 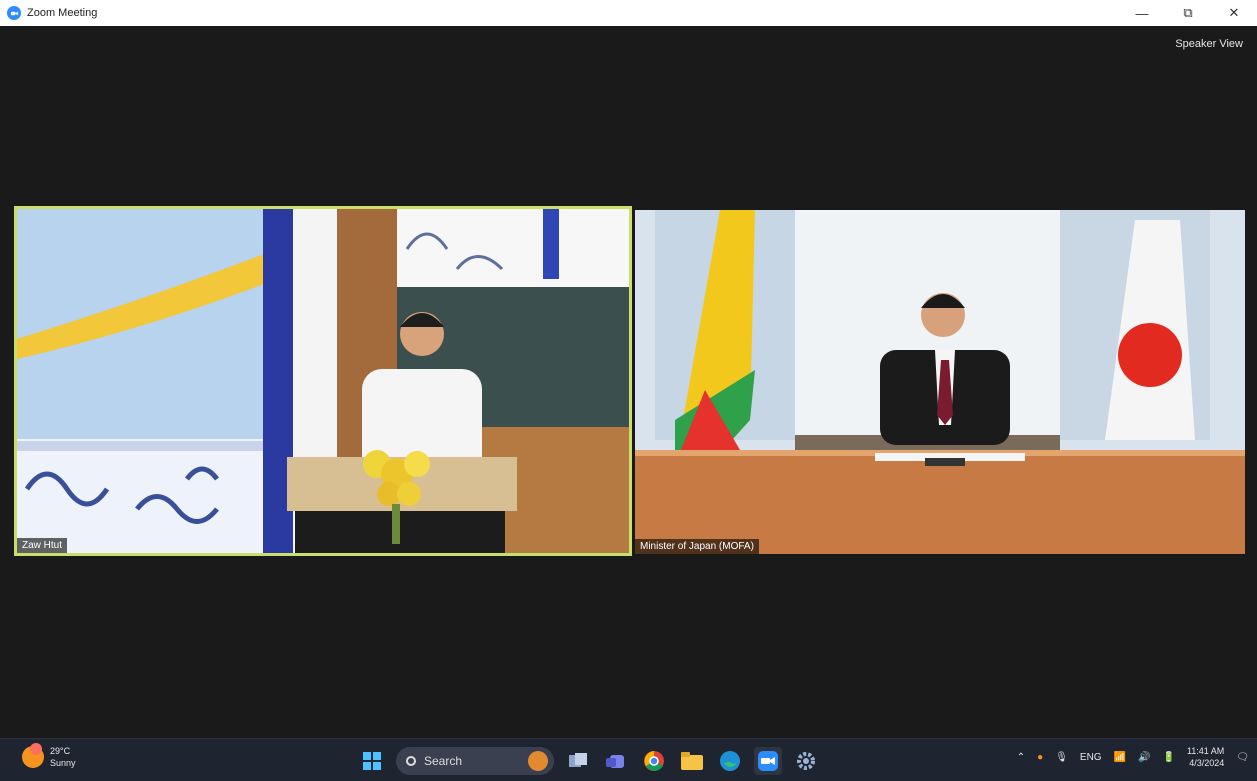 I want to click on chevron-up-icon: ⌃, so click(x=1021, y=757).